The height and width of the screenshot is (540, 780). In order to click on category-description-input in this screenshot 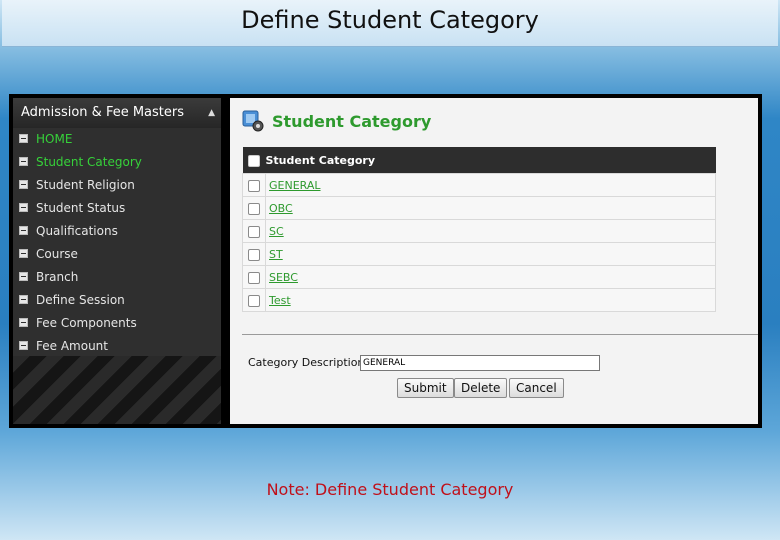, I will do `click(480, 363)`.